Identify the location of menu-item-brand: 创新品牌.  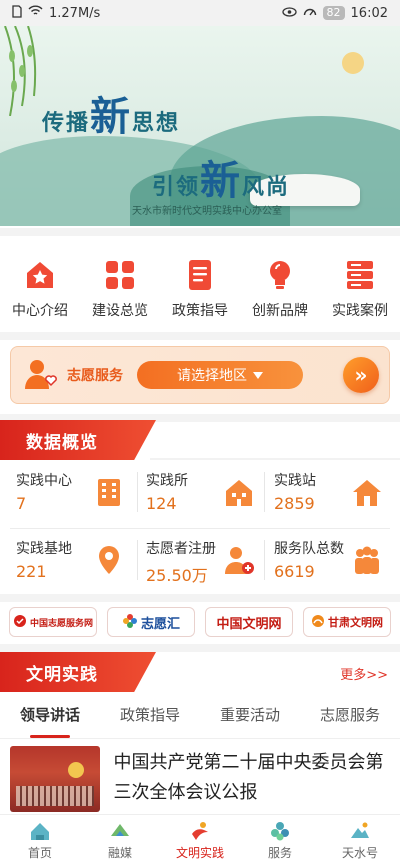
(280, 287).